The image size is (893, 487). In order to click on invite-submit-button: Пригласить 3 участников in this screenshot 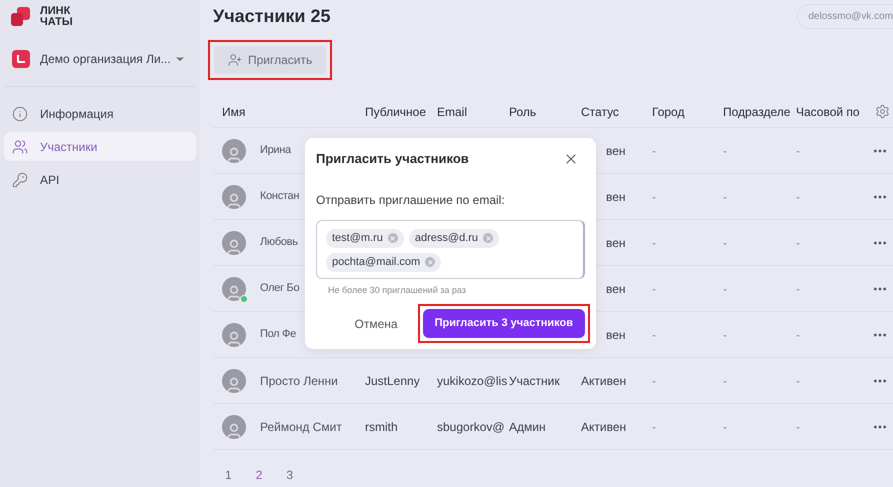, I will do `click(503, 323)`.